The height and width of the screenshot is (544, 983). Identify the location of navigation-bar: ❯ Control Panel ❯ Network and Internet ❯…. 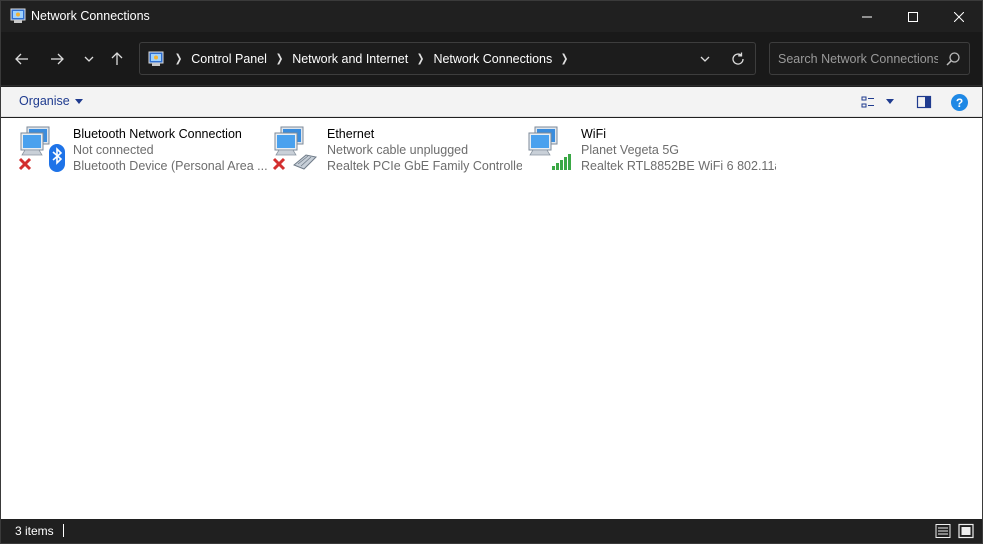
(491, 59).